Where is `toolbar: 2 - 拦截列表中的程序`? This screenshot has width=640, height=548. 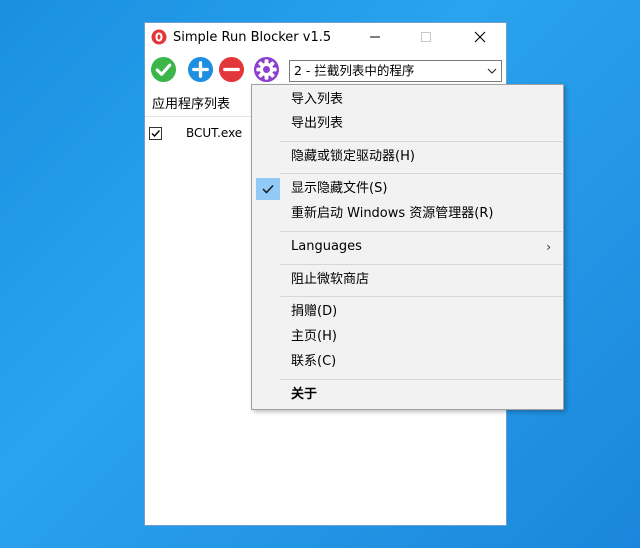
toolbar: 2 - 拦截列表中的程序 is located at coordinates (325, 70).